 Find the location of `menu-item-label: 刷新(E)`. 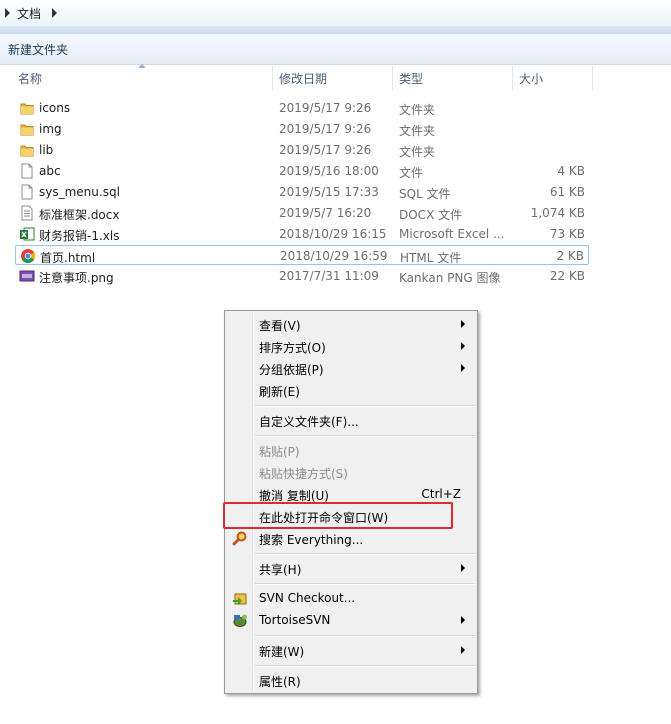

menu-item-label: 刷新(E) is located at coordinates (279, 392).